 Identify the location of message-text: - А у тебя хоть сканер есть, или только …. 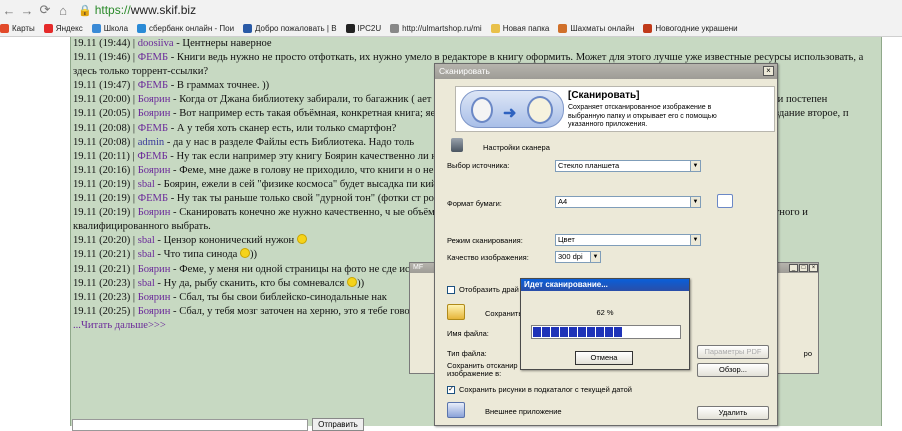
(282, 128).